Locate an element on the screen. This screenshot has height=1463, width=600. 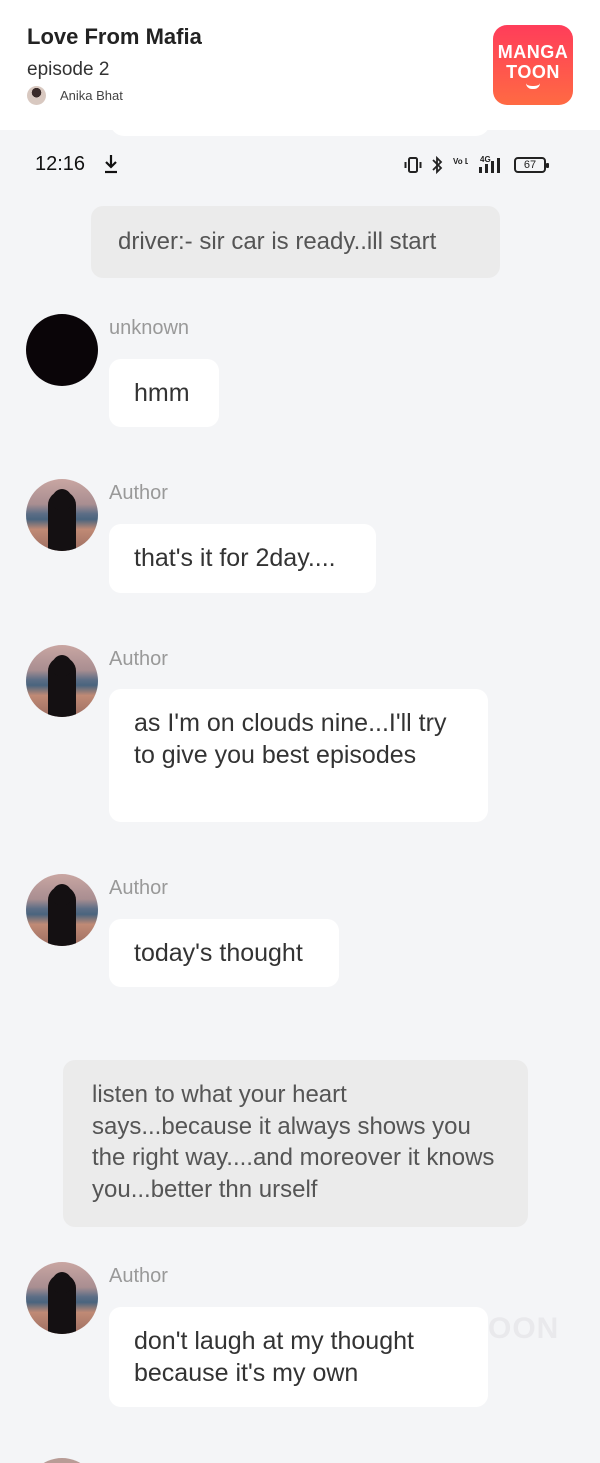
battery-level: 67 is located at coordinates (530, 165).